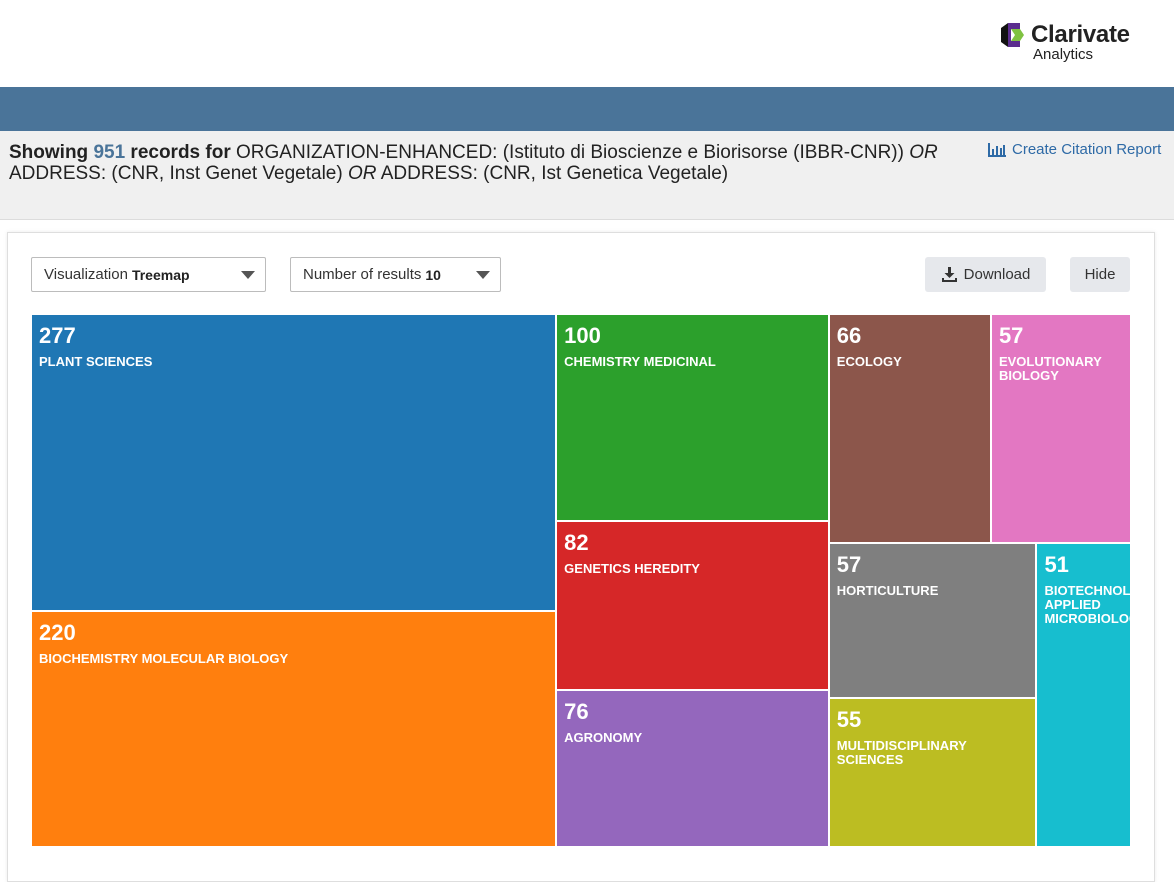 The height and width of the screenshot is (882, 1174). What do you see at coordinates (1087, 149) in the screenshot?
I see `citation-report-label: Create Citation Report` at bounding box center [1087, 149].